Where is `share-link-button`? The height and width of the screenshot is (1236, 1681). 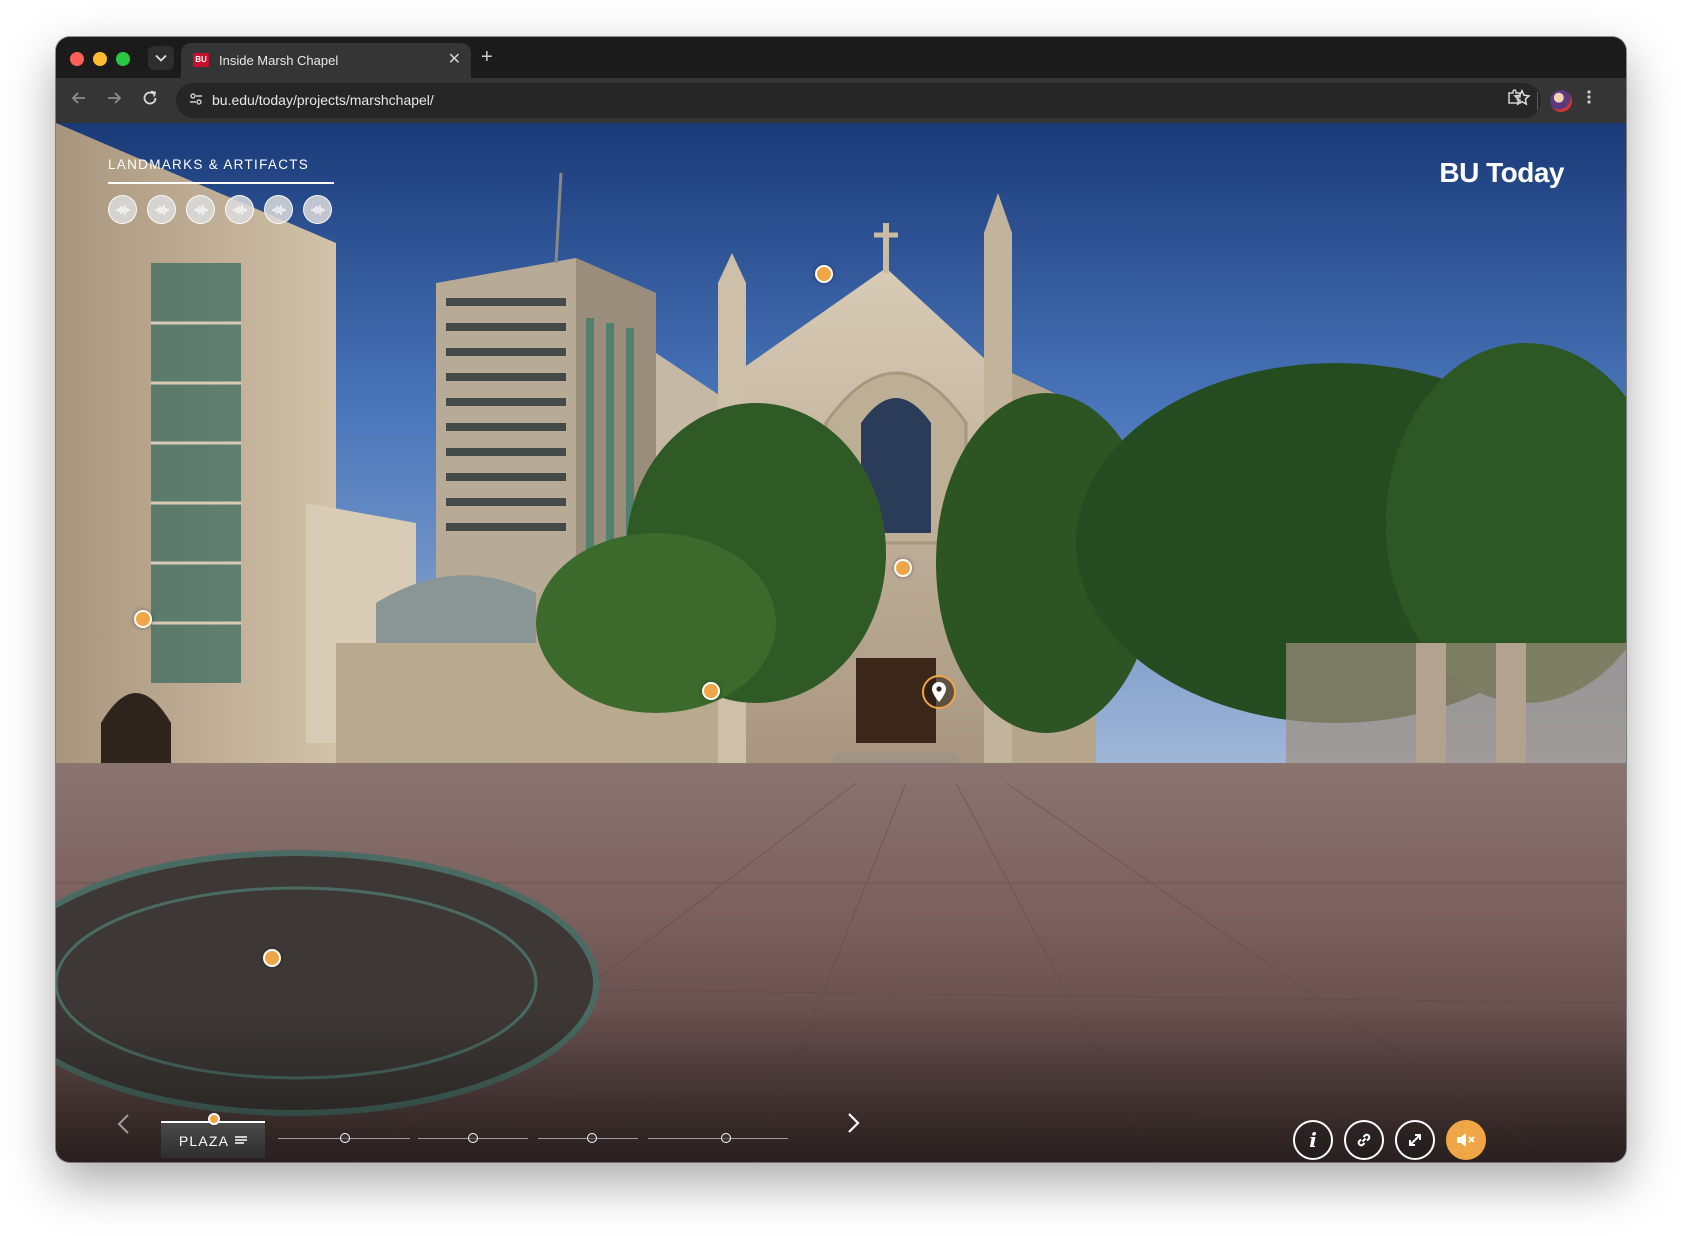 share-link-button is located at coordinates (1364, 1140).